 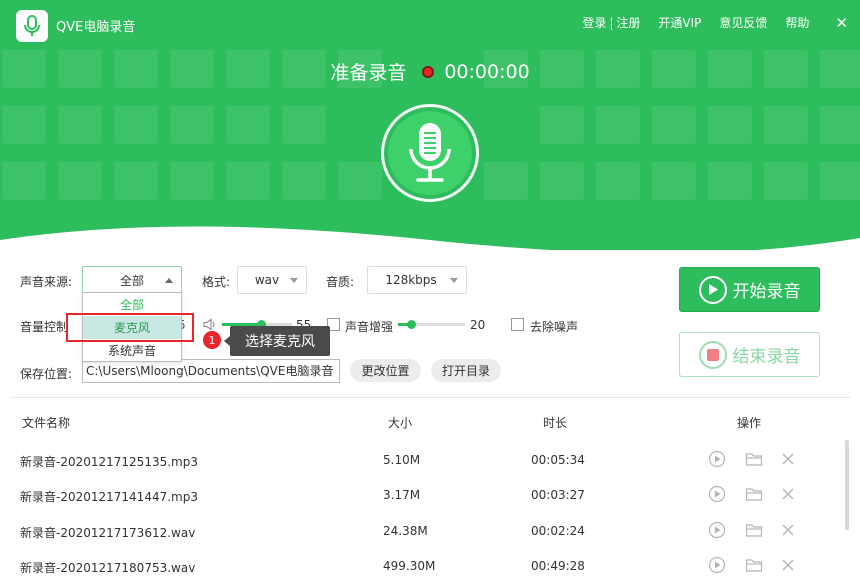 What do you see at coordinates (847, 485) in the screenshot?
I see `scrollbar` at bounding box center [847, 485].